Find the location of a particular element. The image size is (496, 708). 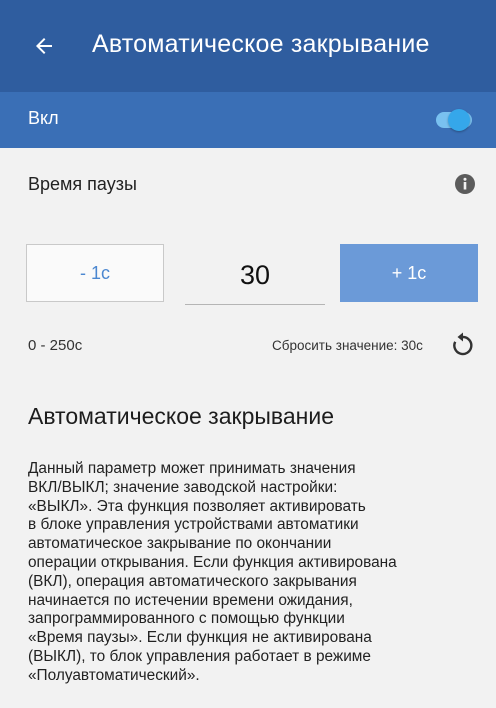

enable-label: Вкл is located at coordinates (43, 118).